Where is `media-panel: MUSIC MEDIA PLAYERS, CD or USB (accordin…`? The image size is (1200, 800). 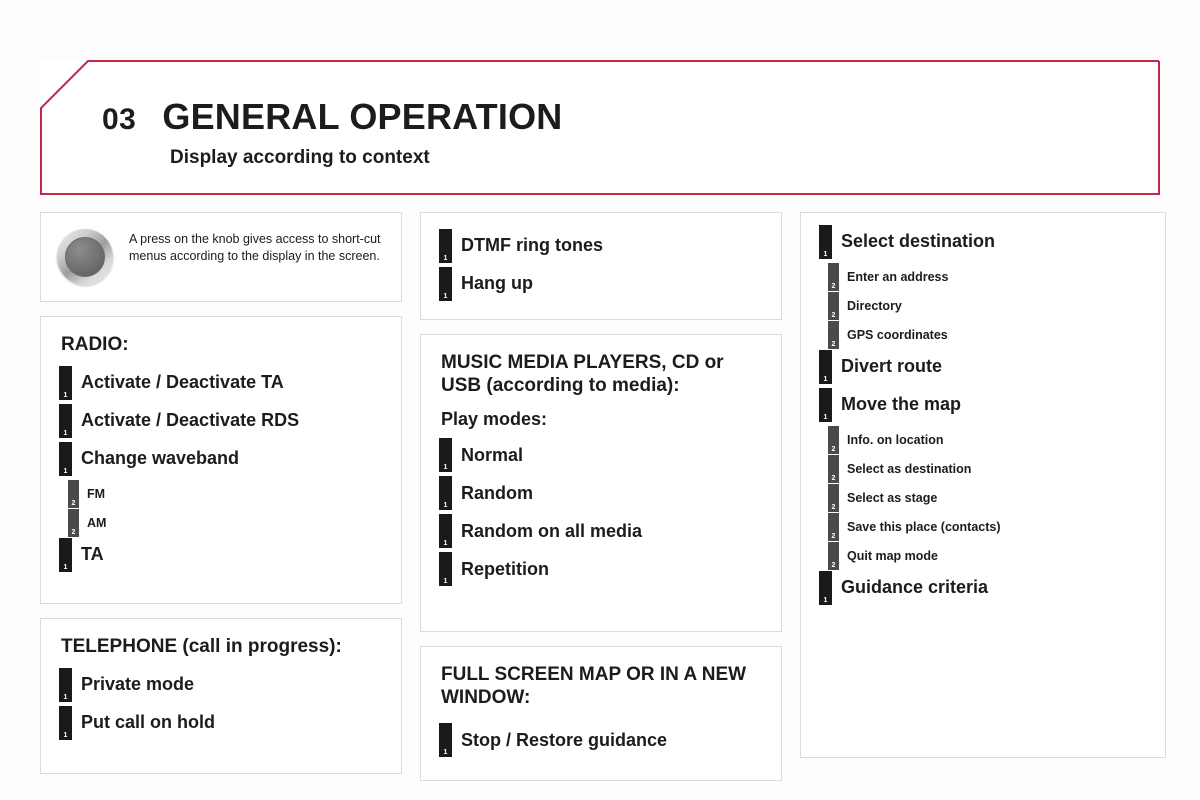
media-panel: MUSIC MEDIA PLAYERS, CD or USB (accordin… is located at coordinates (601, 483).